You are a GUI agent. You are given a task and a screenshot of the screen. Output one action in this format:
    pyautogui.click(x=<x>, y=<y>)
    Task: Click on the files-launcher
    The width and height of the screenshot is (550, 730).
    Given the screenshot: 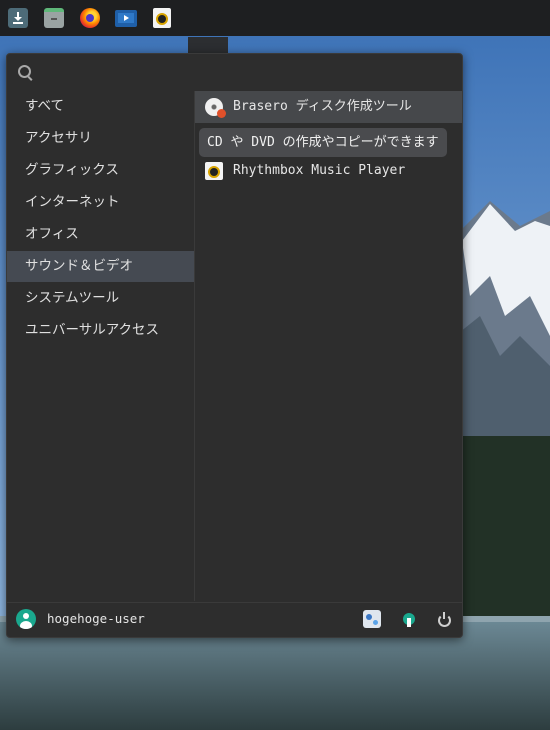 What is the action you would take?
    pyautogui.click(x=54, y=18)
    